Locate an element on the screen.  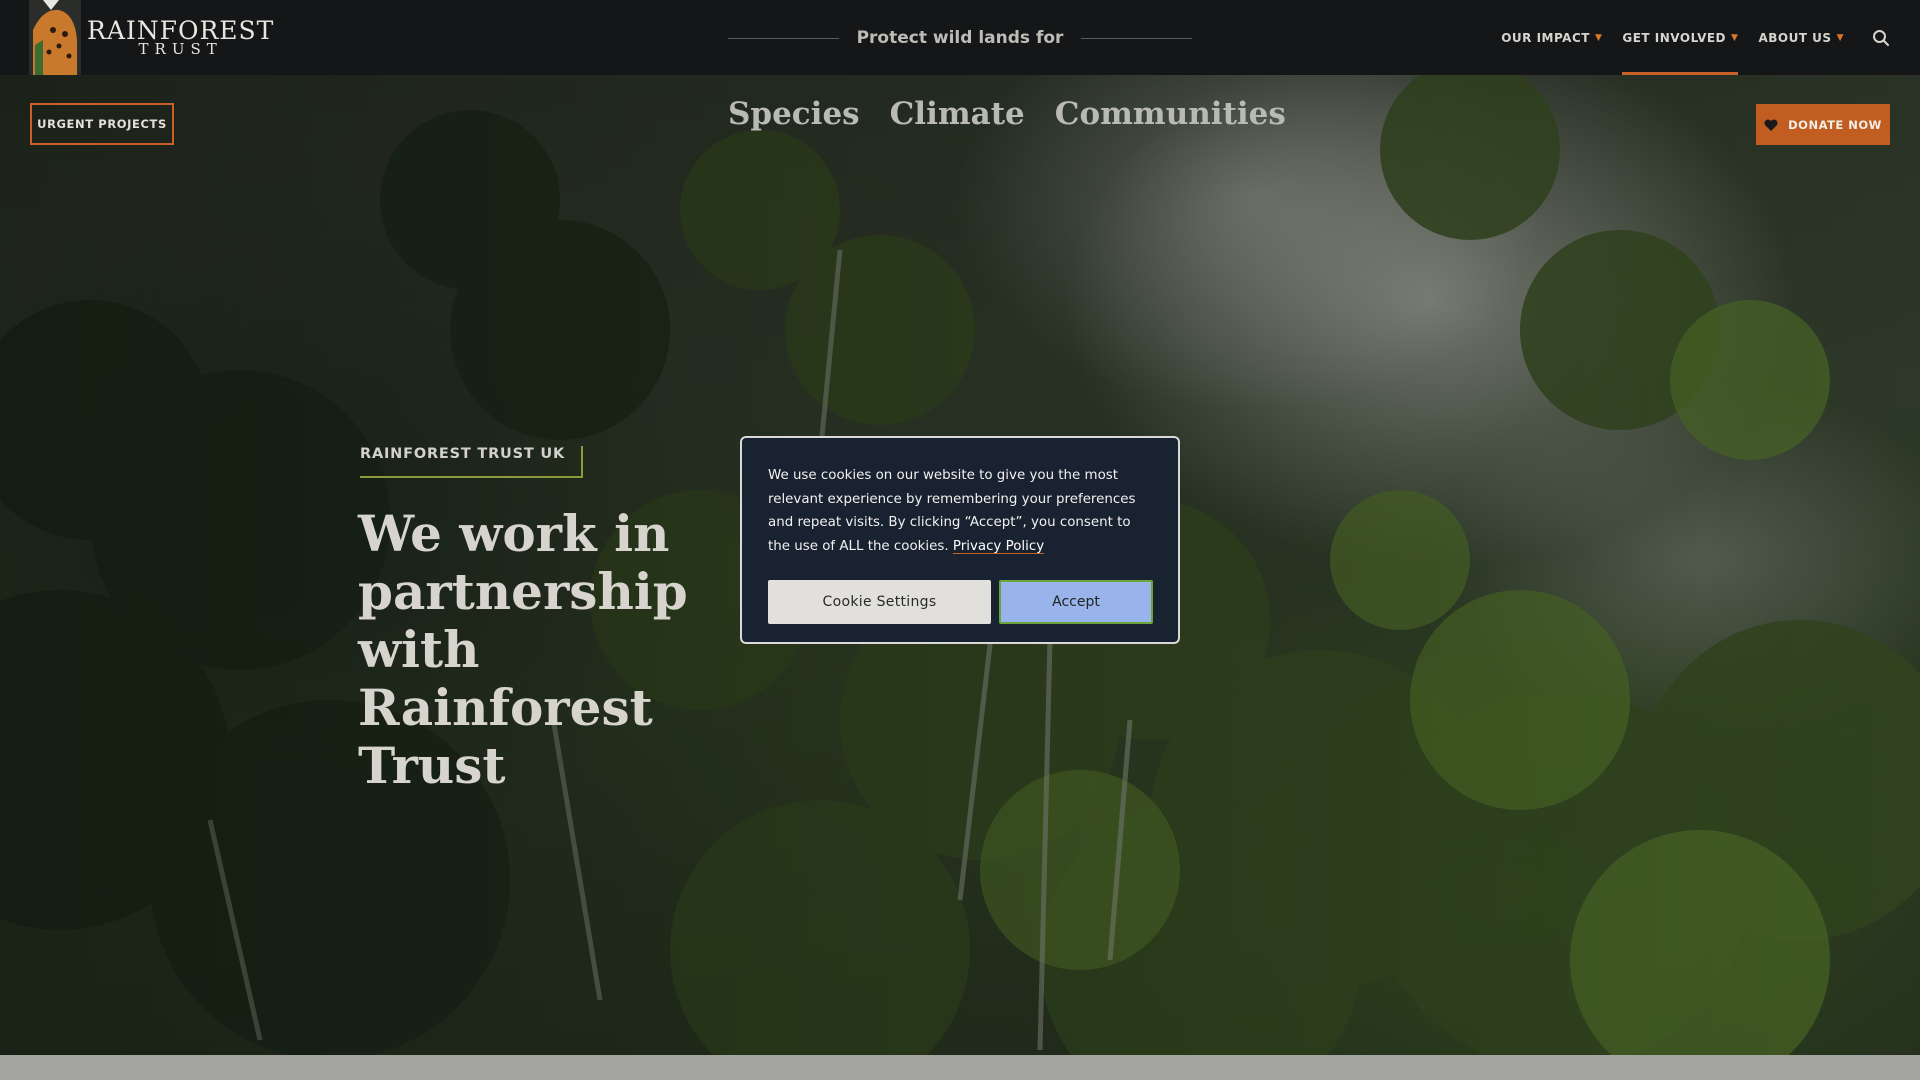
privacy-policy-link: Privacy Policy is located at coordinates (998, 546).